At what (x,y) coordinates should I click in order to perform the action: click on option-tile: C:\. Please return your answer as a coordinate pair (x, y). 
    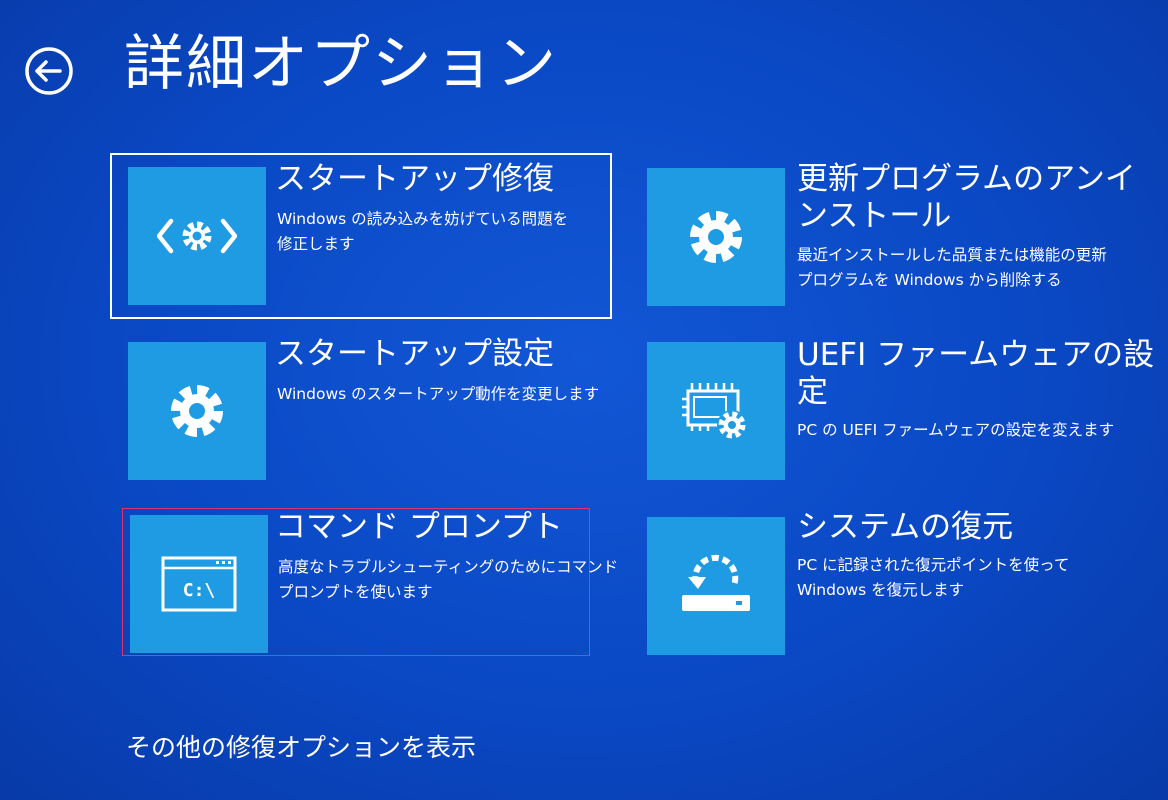
    Looking at the image, I should click on (199, 584).